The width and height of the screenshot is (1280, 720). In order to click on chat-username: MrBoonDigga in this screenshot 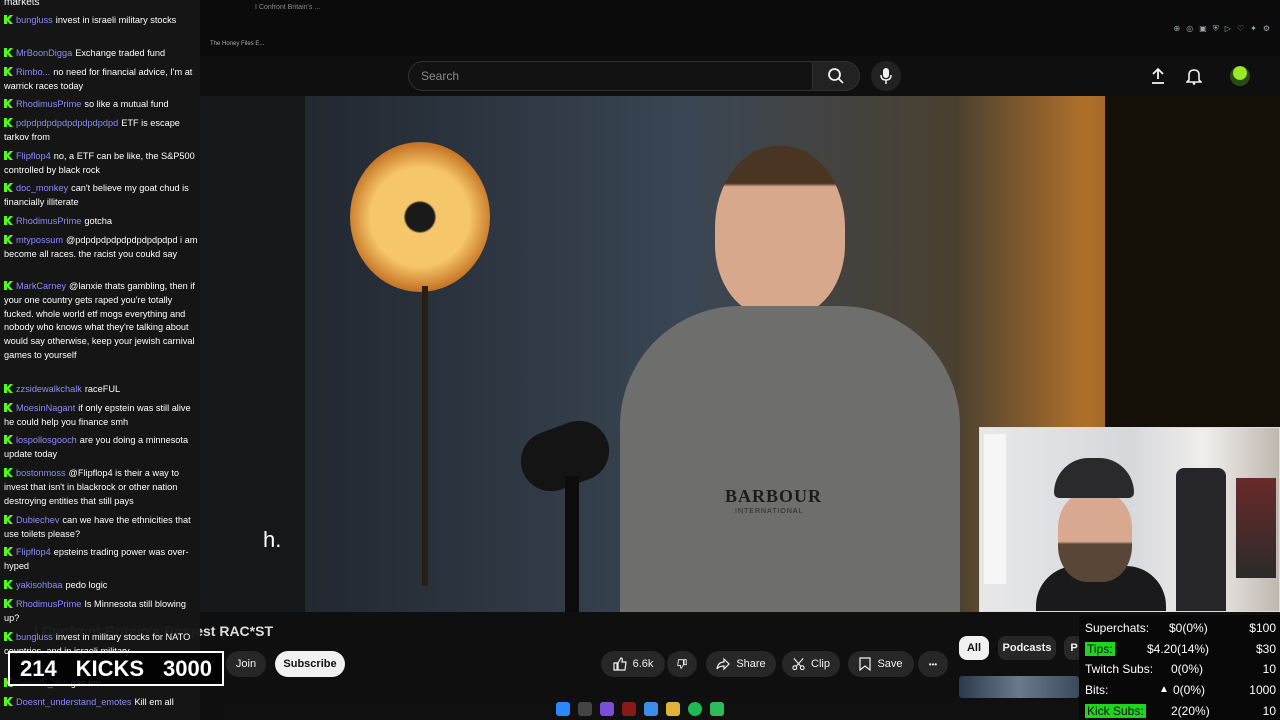, I will do `click(44, 53)`.